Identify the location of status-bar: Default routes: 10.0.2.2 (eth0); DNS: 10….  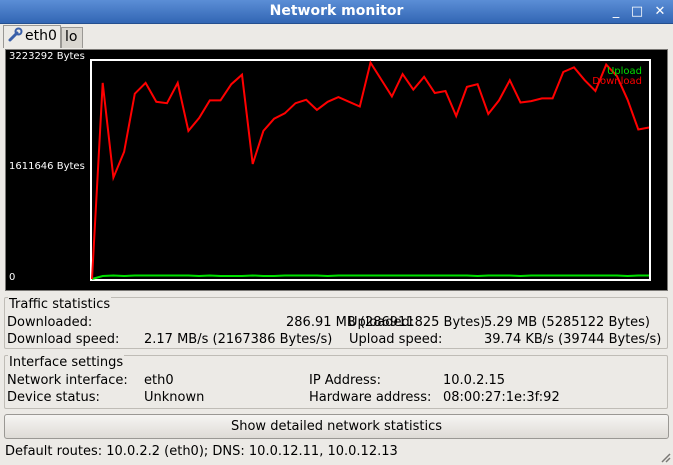
(201, 451).